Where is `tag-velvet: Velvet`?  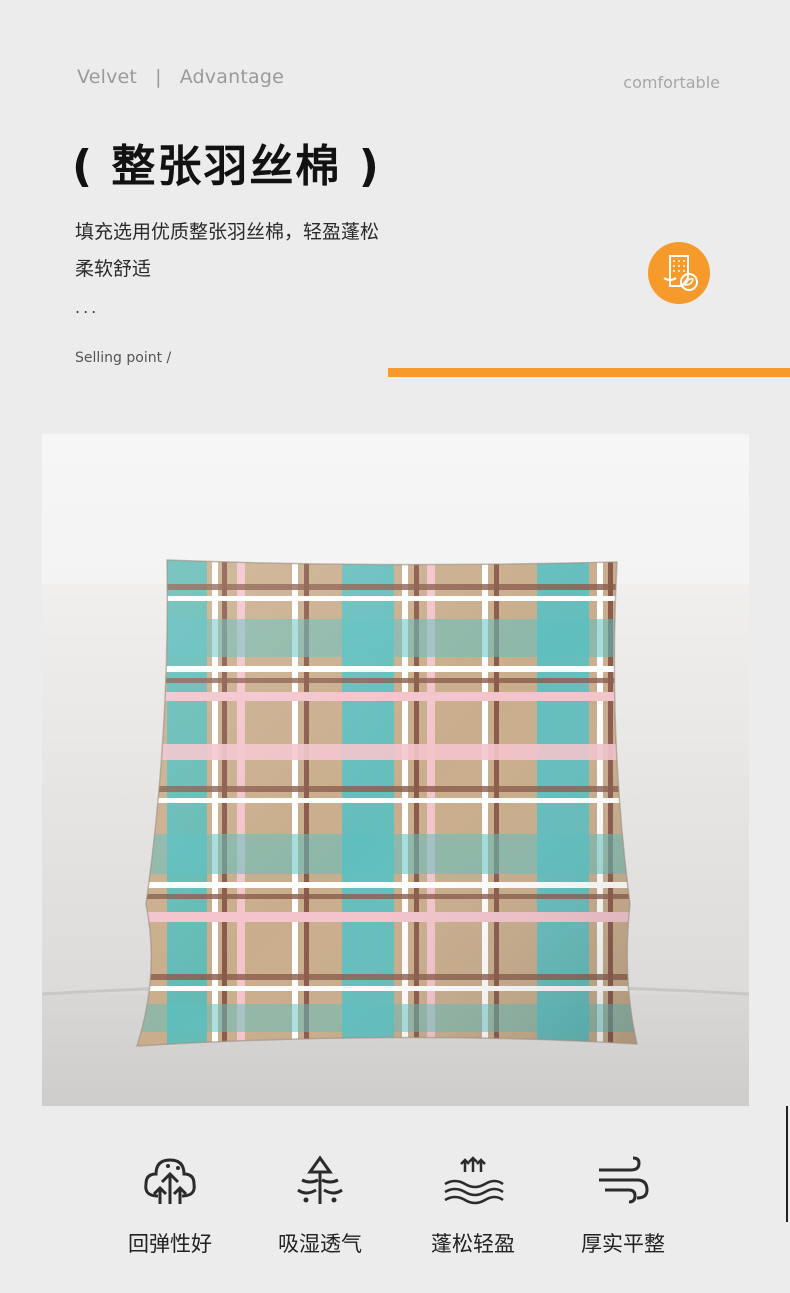
tag-velvet: Velvet is located at coordinates (107, 77).